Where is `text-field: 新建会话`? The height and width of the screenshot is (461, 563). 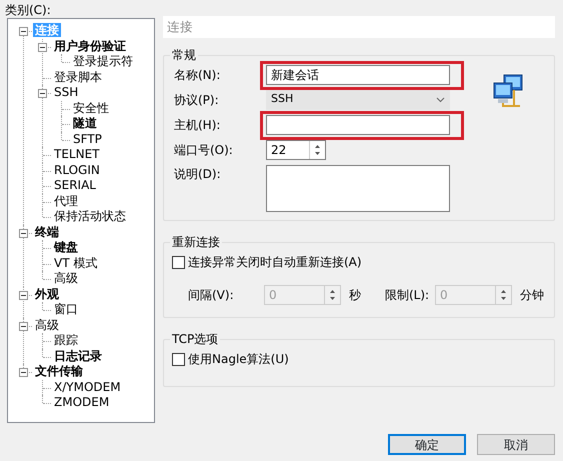 text-field: 新建会话 is located at coordinates (358, 74).